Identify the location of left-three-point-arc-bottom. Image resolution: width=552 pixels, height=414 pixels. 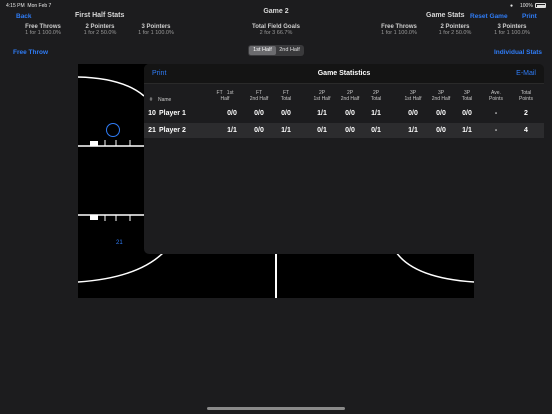
(121, 267).